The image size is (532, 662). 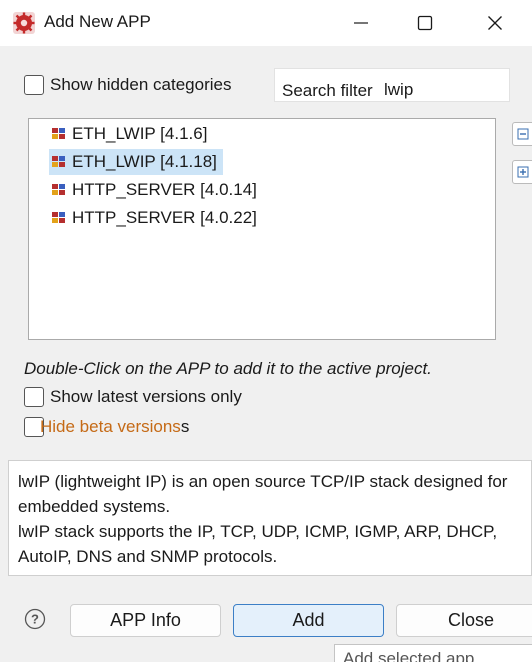 What do you see at coordinates (464, 620) in the screenshot?
I see `close-button: Close` at bounding box center [464, 620].